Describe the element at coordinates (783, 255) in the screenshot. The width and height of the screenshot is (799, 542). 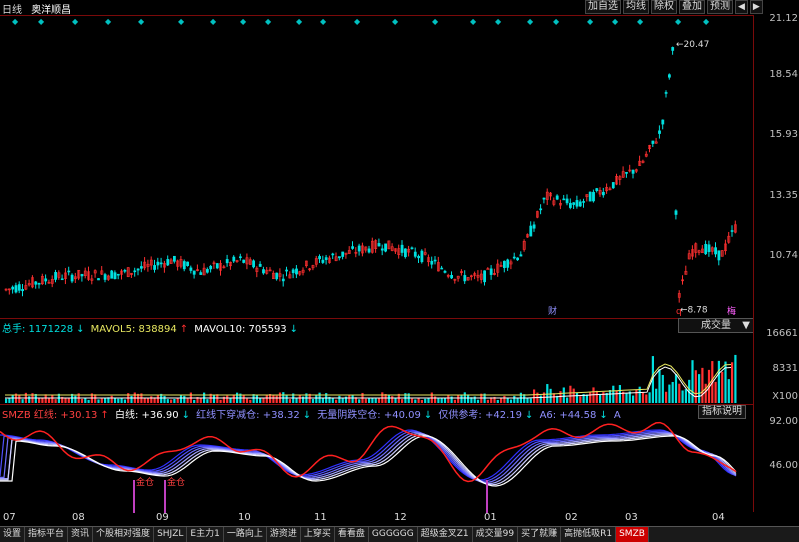
I see `price-tick-5: 10.74` at that location.